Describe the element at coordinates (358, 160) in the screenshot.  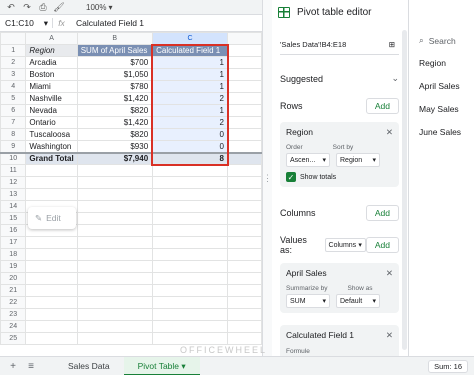
I see `sort-by-select: Region ▾` at that location.